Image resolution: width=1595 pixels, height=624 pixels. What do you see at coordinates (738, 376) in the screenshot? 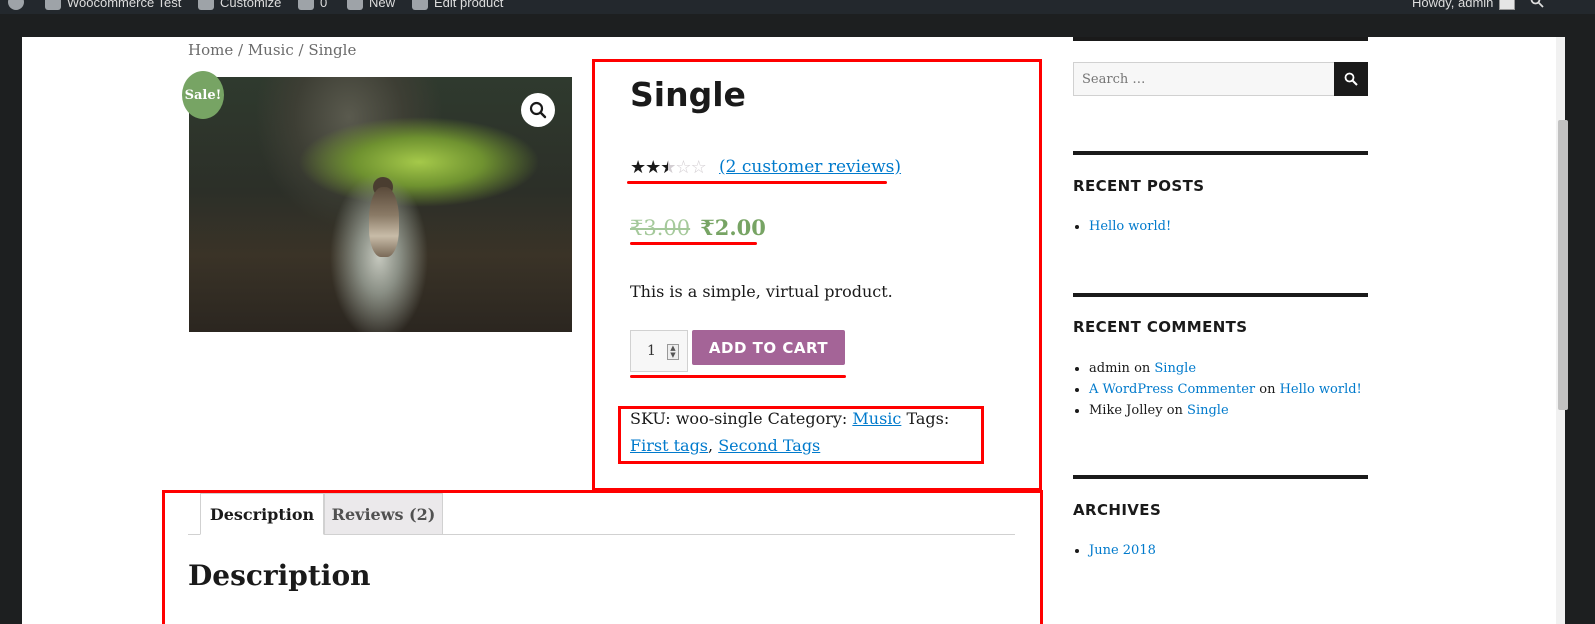
I see `annotation-underline-cart` at bounding box center [738, 376].